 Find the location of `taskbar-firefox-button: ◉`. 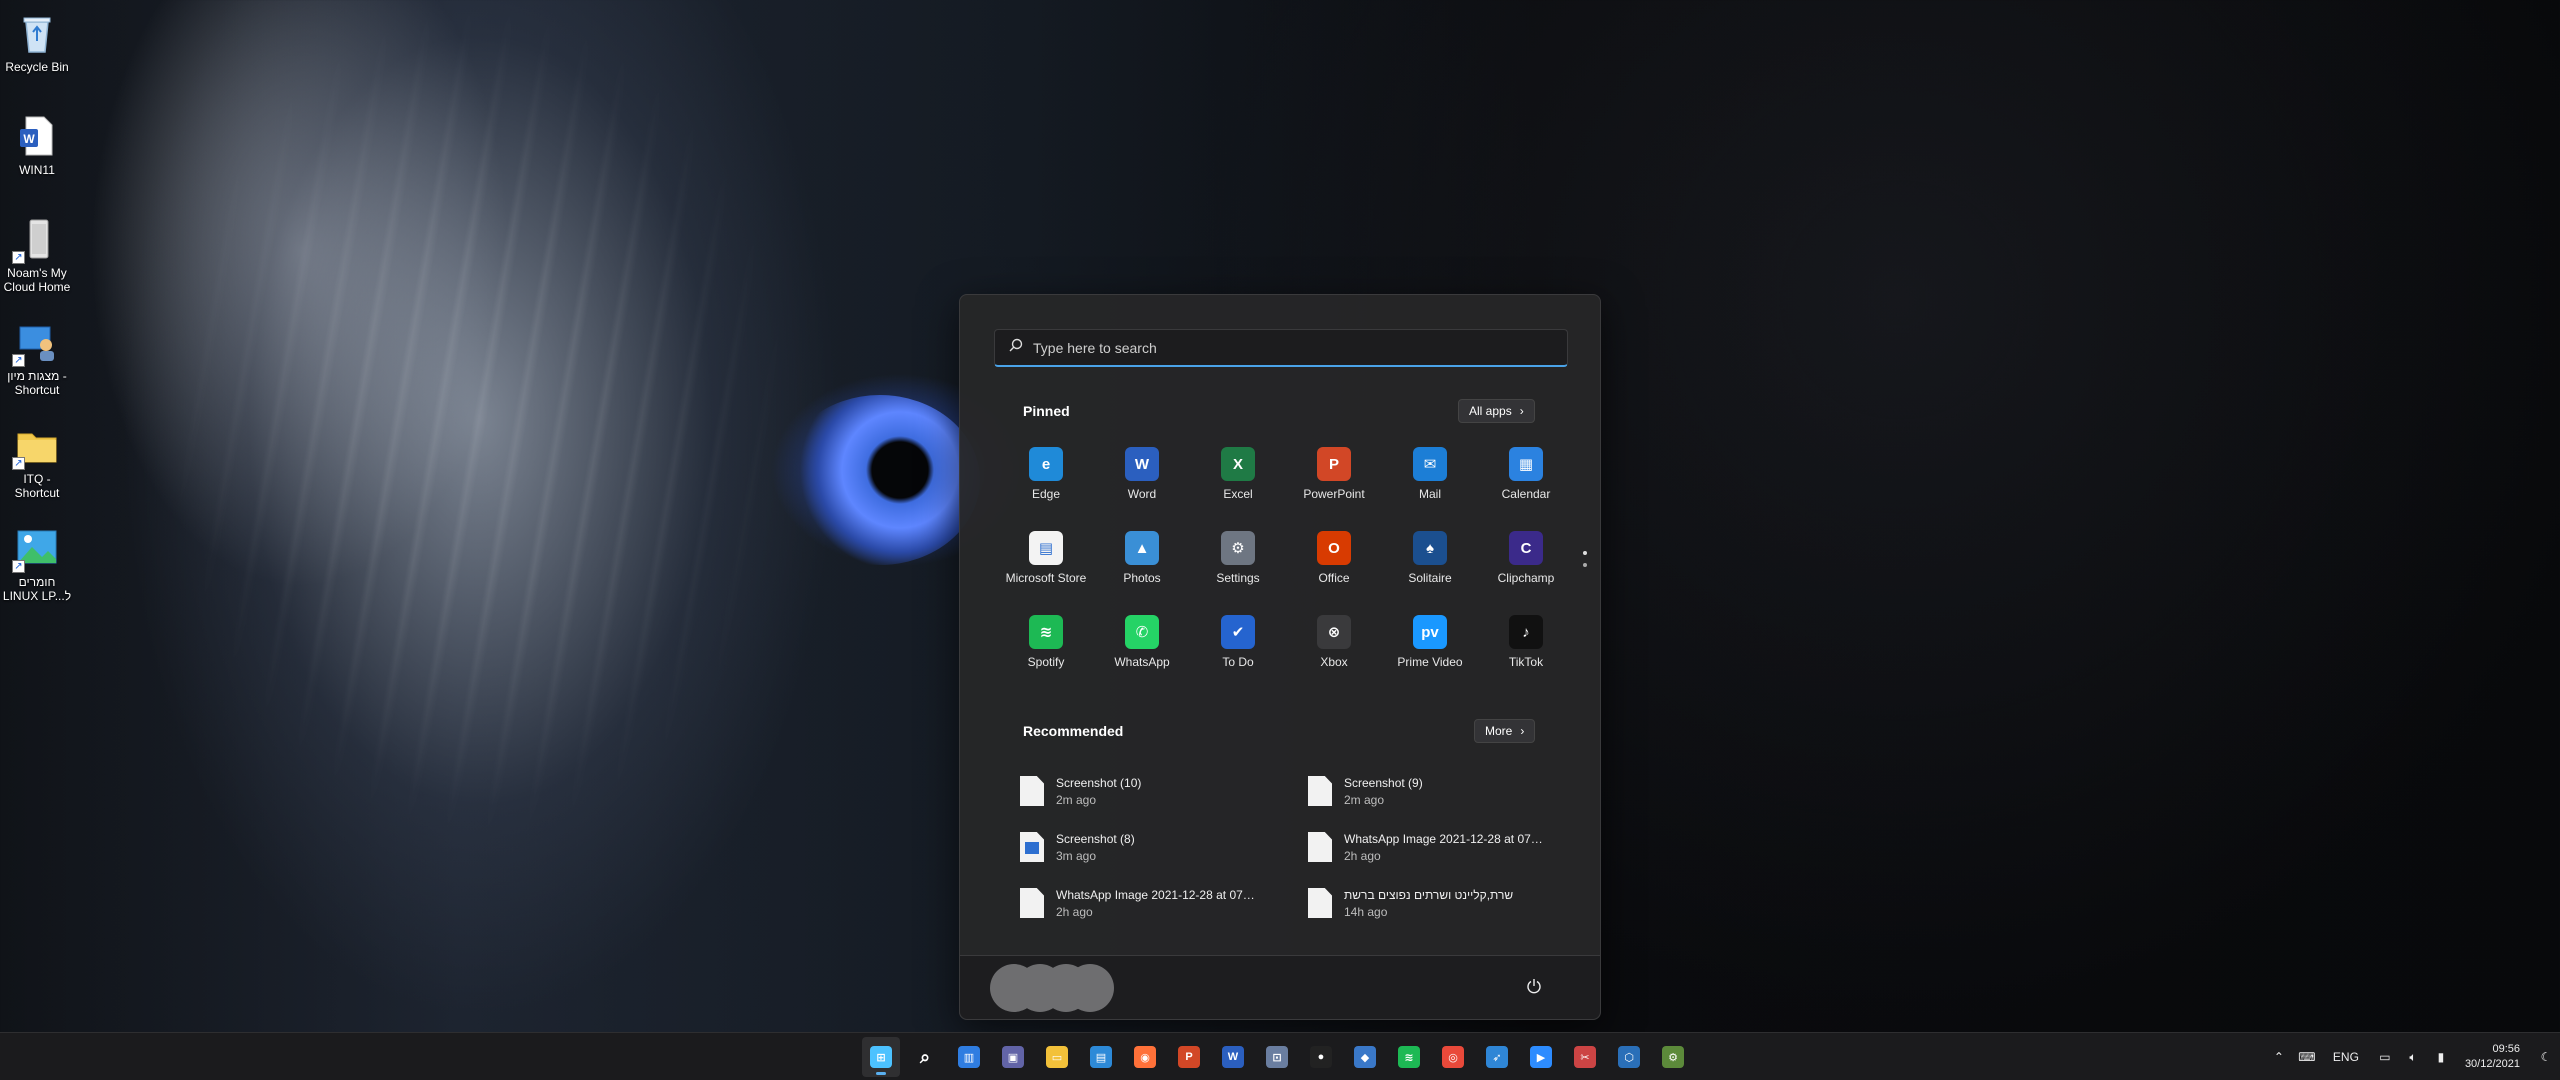

taskbar-firefox-button: ◉ is located at coordinates (1145, 1057).